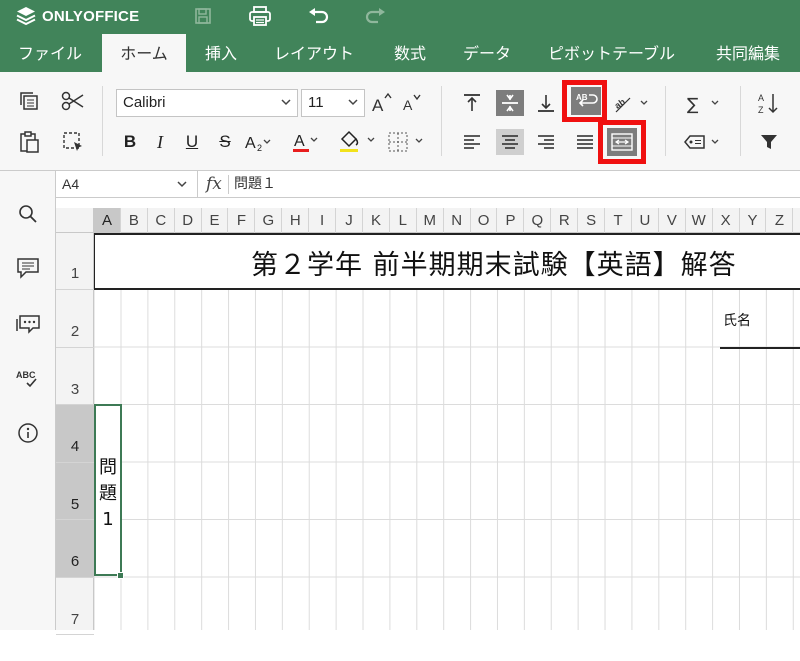 The width and height of the screenshot is (800, 661). Describe the element at coordinates (704, 142) in the screenshot. I see `number-format-button` at that location.